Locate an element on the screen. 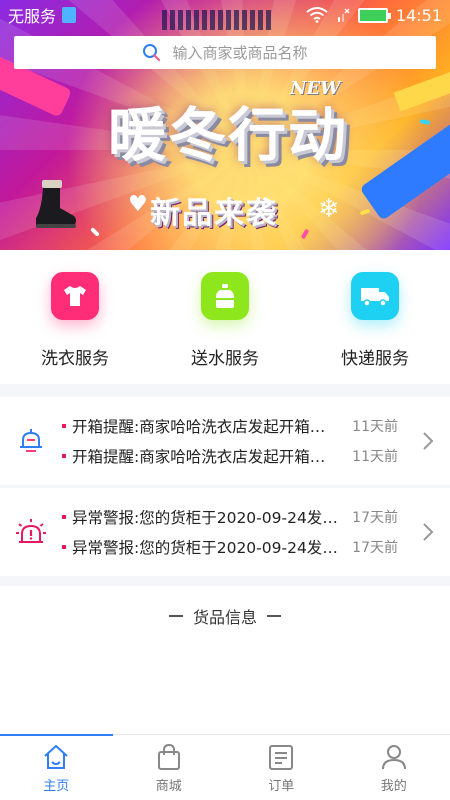 This screenshot has width=450, height=800. goods-title-text: 货品信息 is located at coordinates (224, 617).